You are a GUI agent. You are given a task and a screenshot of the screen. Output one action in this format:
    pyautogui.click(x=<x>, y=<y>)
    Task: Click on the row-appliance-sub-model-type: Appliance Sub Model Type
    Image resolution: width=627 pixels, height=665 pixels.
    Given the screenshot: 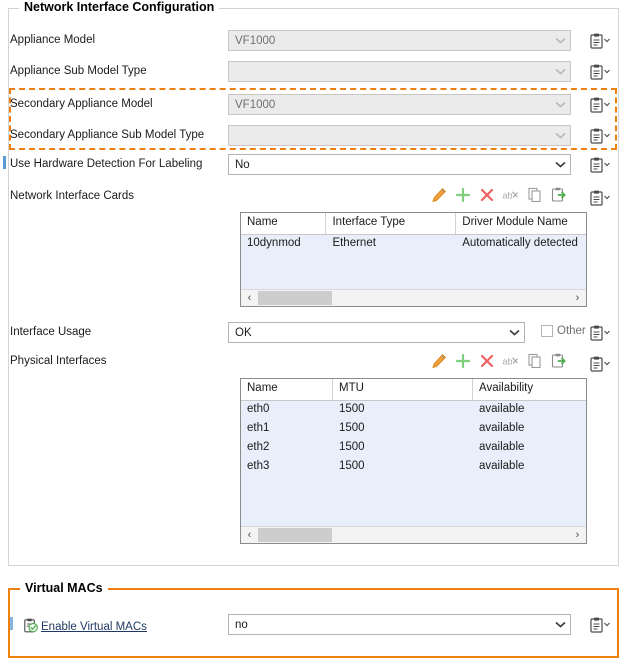 What is the action you would take?
    pyautogui.click(x=305, y=73)
    